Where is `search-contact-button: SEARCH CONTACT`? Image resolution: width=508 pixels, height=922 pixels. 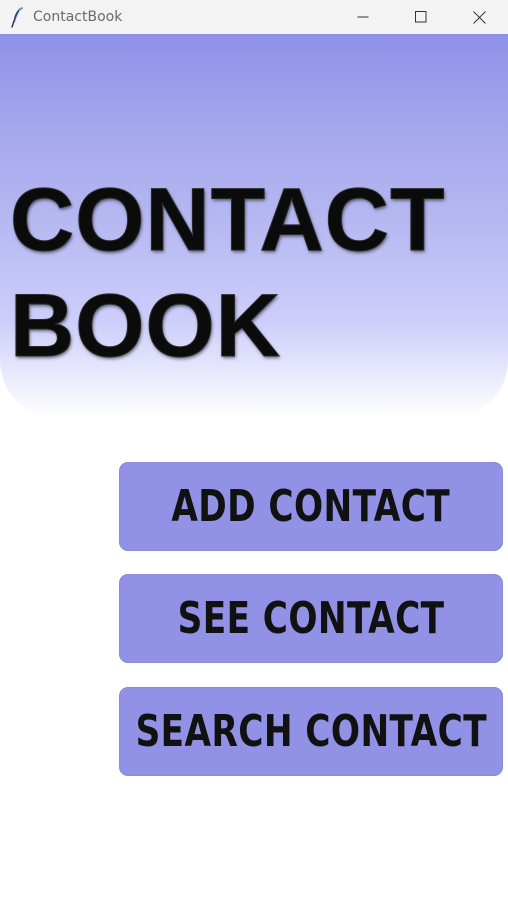
search-contact-button: SEARCH CONTACT is located at coordinates (311, 731).